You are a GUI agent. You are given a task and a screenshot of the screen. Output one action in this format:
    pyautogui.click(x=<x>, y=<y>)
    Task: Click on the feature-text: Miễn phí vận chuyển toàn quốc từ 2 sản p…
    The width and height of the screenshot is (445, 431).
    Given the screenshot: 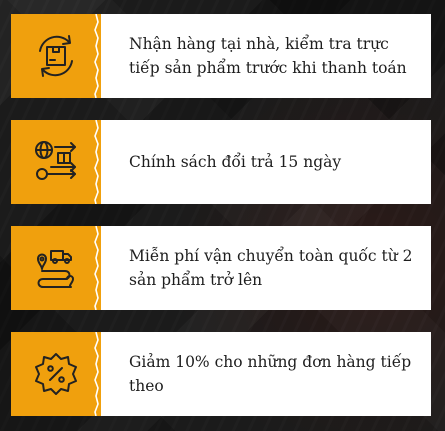 What is the action you would take?
    pyautogui.click(x=266, y=268)
    